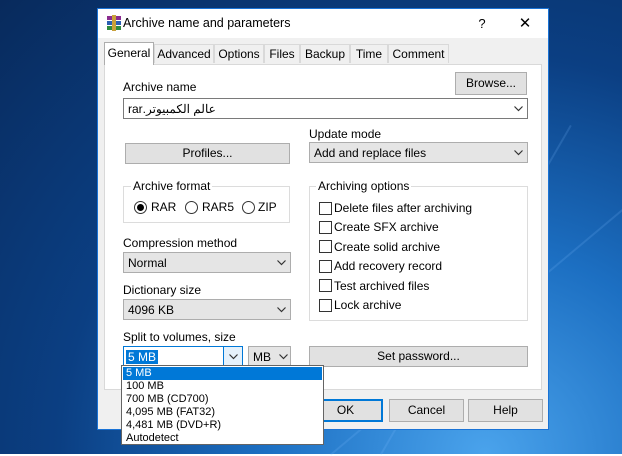 Image resolution: width=622 pixels, height=456 pixels. Describe the element at coordinates (325, 108) in the screenshot. I see `archive-name-combo: عالم الكمبيوتر.rar` at that location.